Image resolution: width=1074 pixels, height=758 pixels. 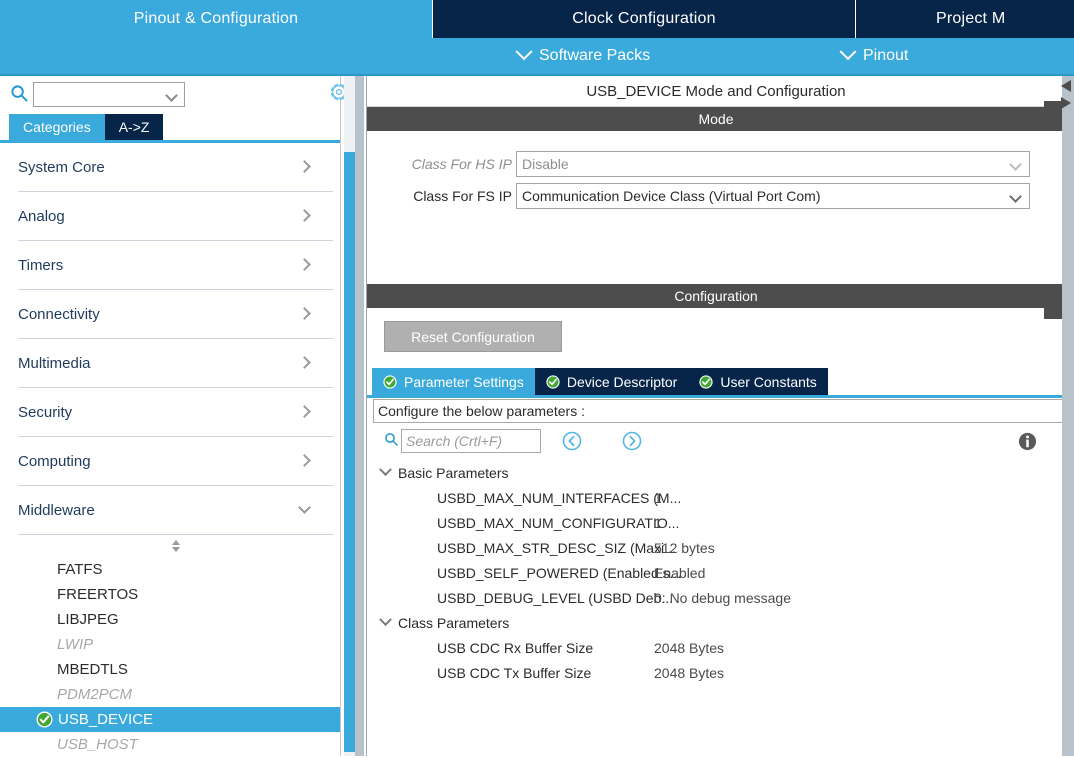 What do you see at coordinates (54, 461) in the screenshot?
I see `category-label: Computing` at bounding box center [54, 461].